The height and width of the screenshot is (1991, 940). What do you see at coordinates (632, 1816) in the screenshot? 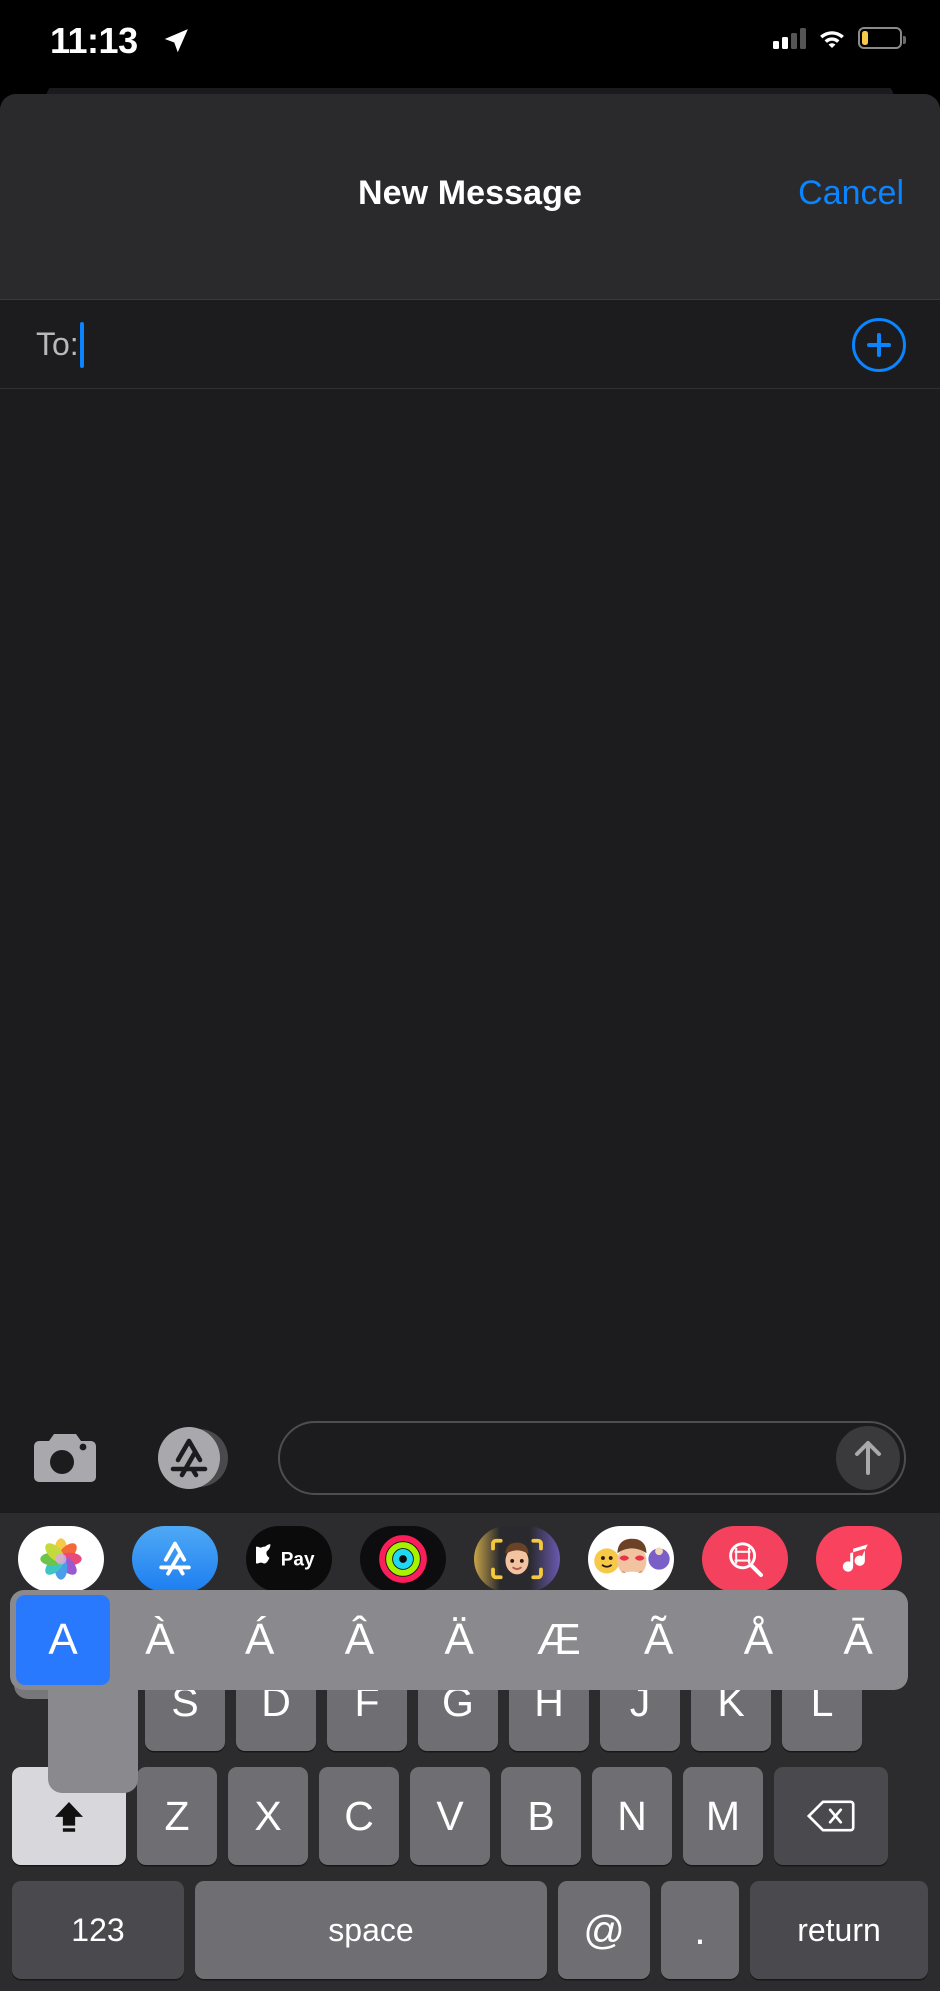
I see `key-N: N` at bounding box center [632, 1816].